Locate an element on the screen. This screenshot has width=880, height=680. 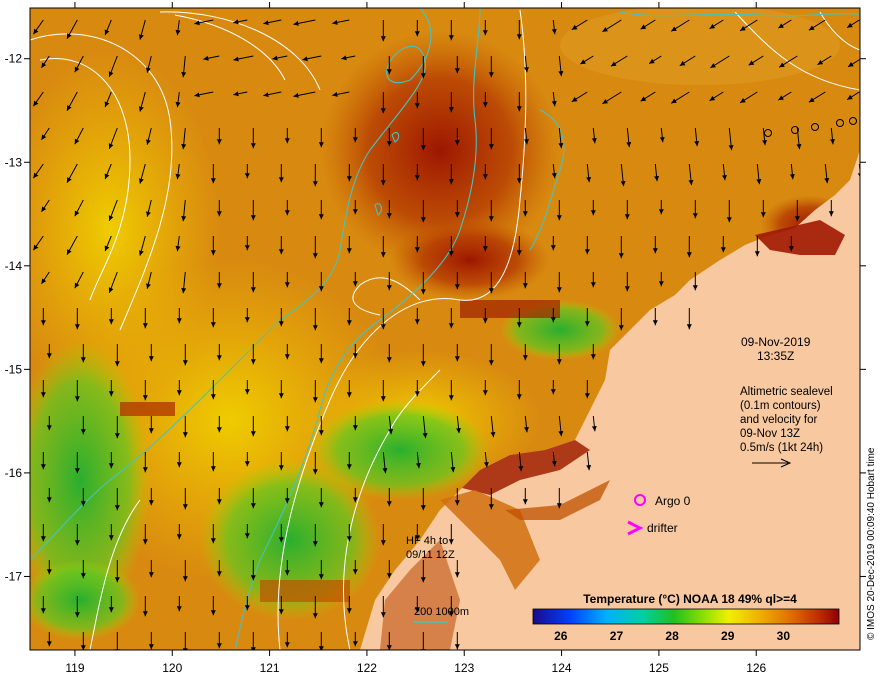
altimetry-line-3: and velocity for is located at coordinates (779, 420).